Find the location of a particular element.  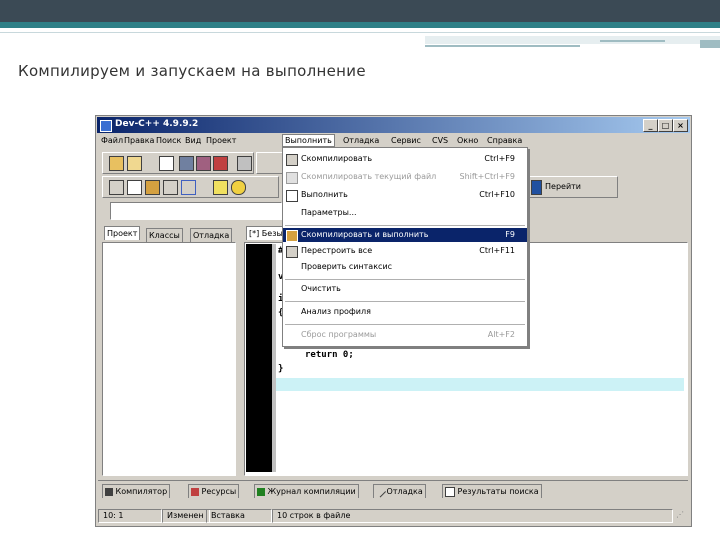

goto-toolbar: Перейти is located at coordinates (572, 187).